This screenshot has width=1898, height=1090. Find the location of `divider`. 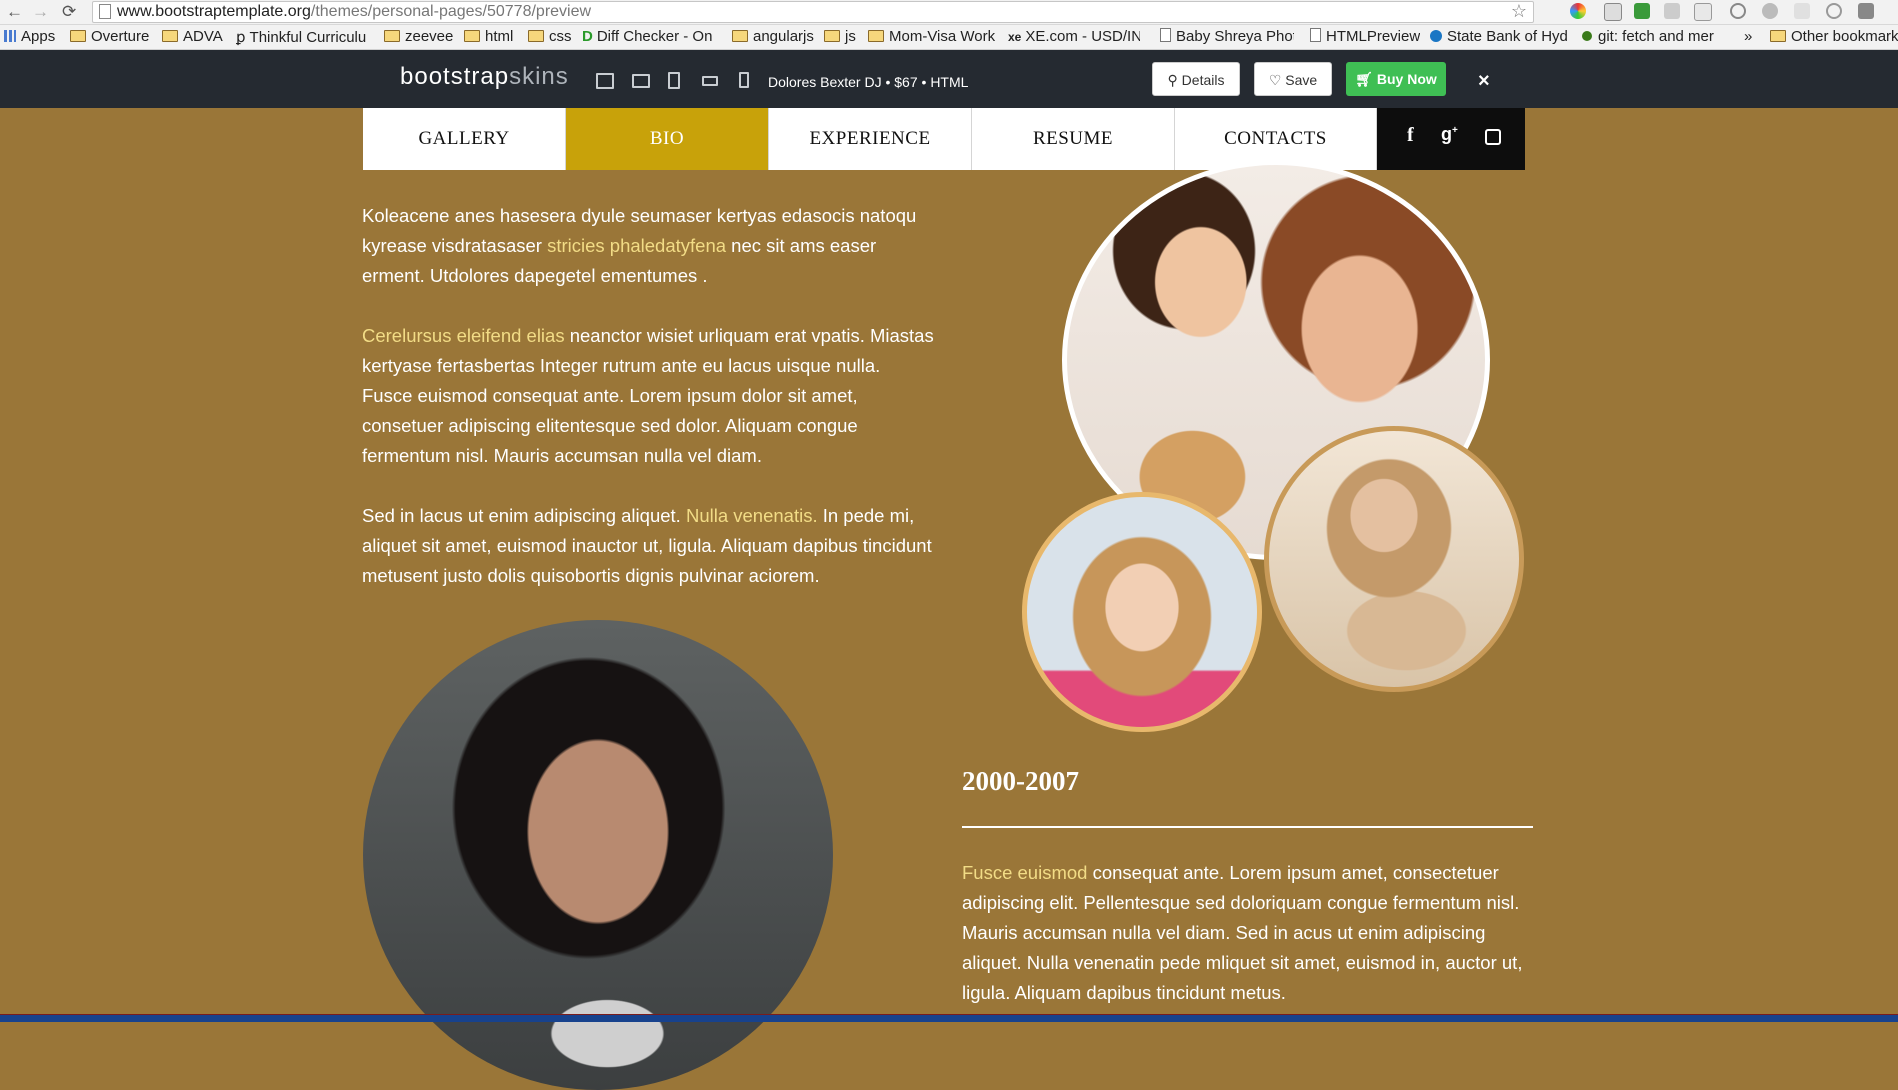

divider is located at coordinates (1247, 827).